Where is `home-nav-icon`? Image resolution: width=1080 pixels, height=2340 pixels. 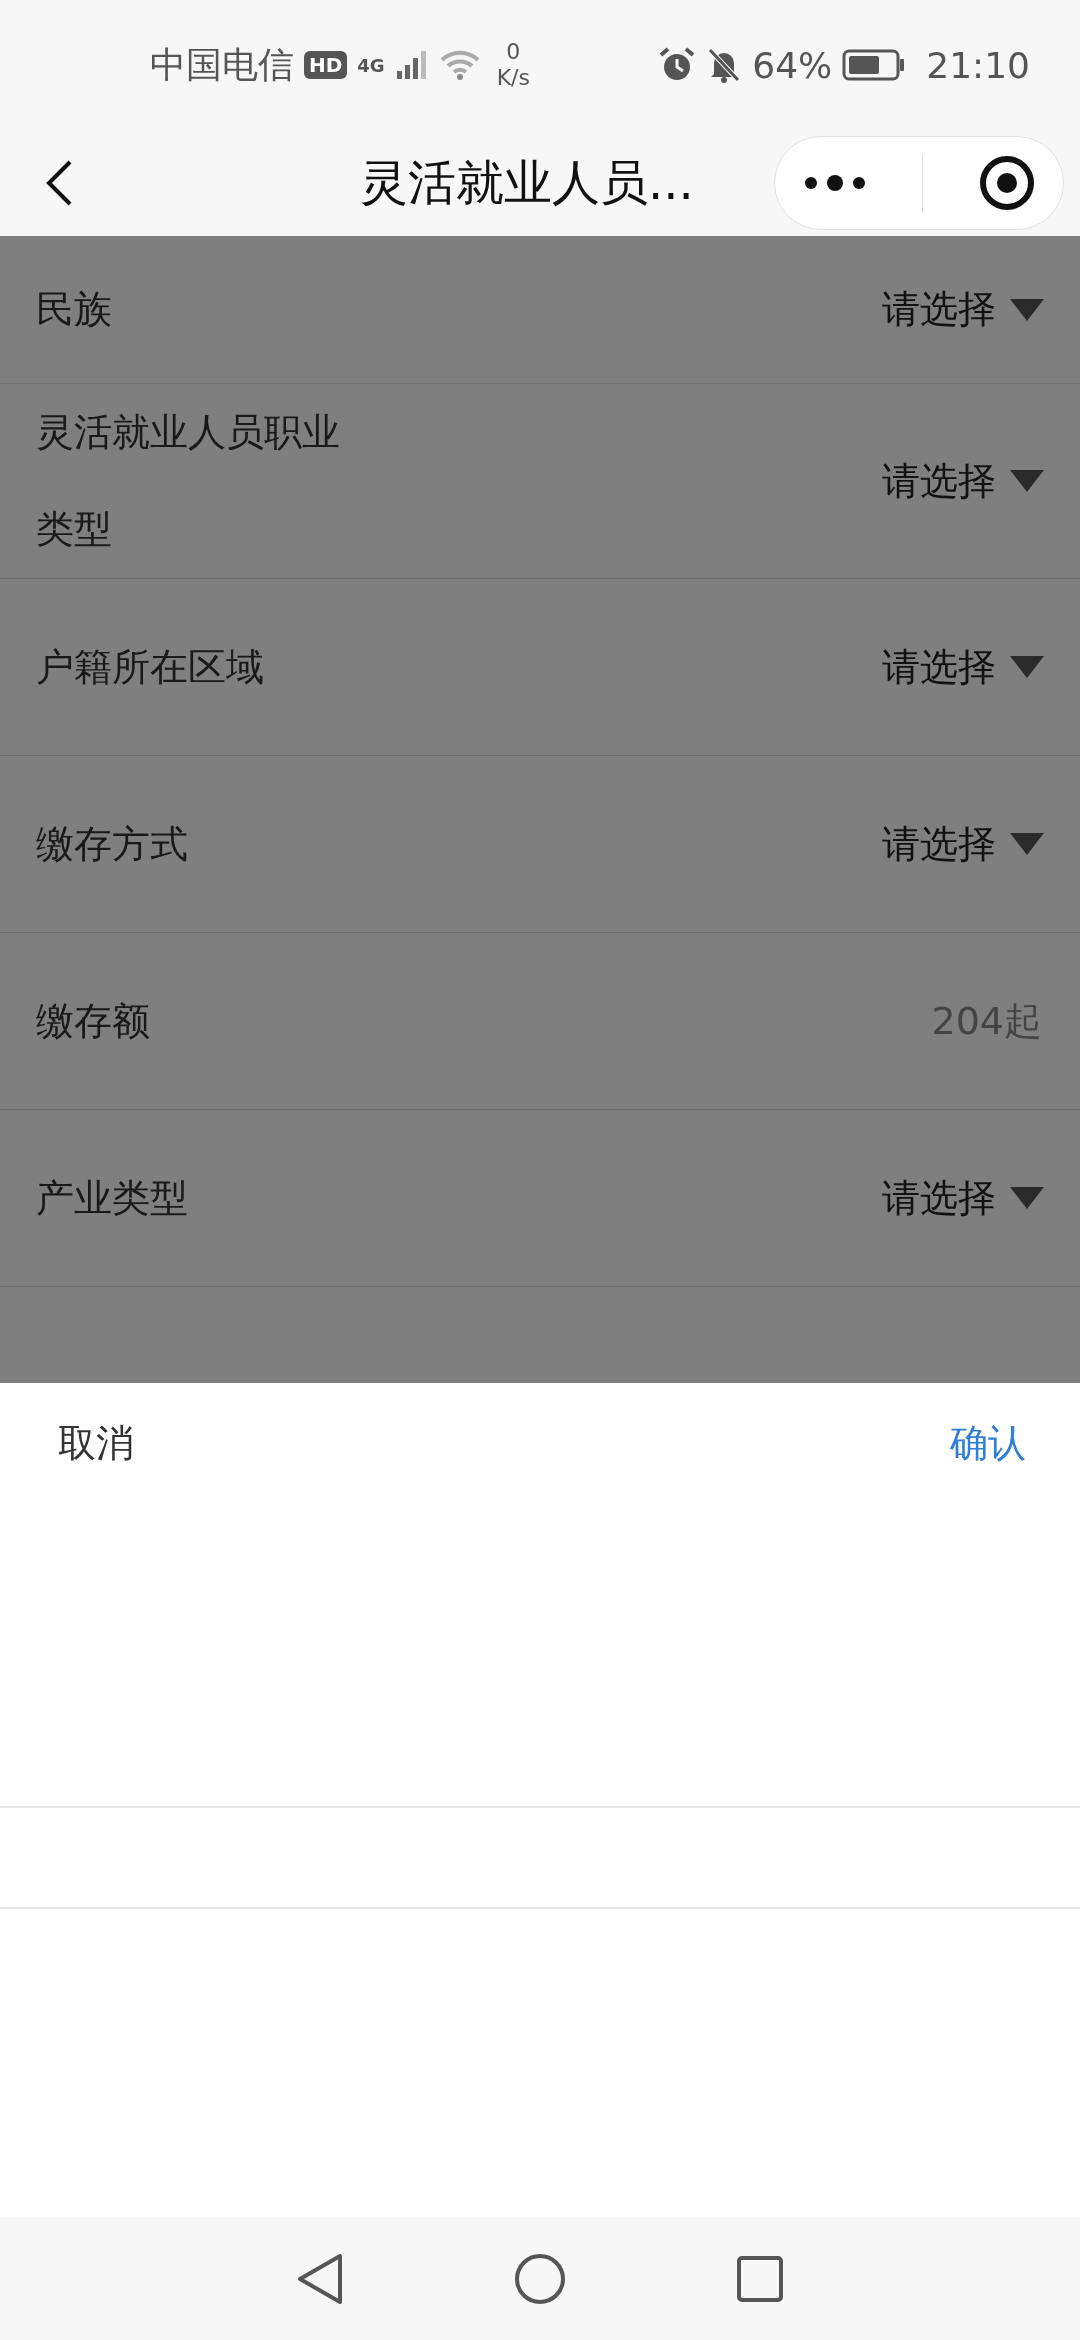
home-nav-icon is located at coordinates (540, 2278).